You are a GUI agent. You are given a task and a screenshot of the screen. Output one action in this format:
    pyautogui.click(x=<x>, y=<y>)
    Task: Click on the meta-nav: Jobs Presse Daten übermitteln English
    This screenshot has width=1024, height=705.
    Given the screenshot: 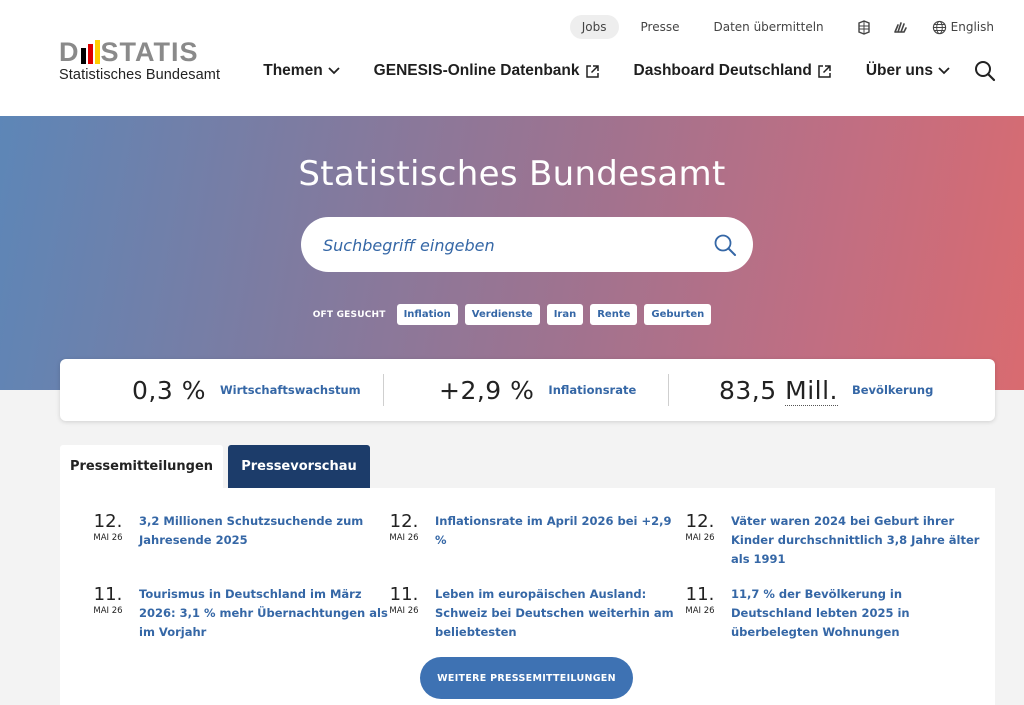 What is the action you would take?
    pyautogui.click(x=777, y=27)
    